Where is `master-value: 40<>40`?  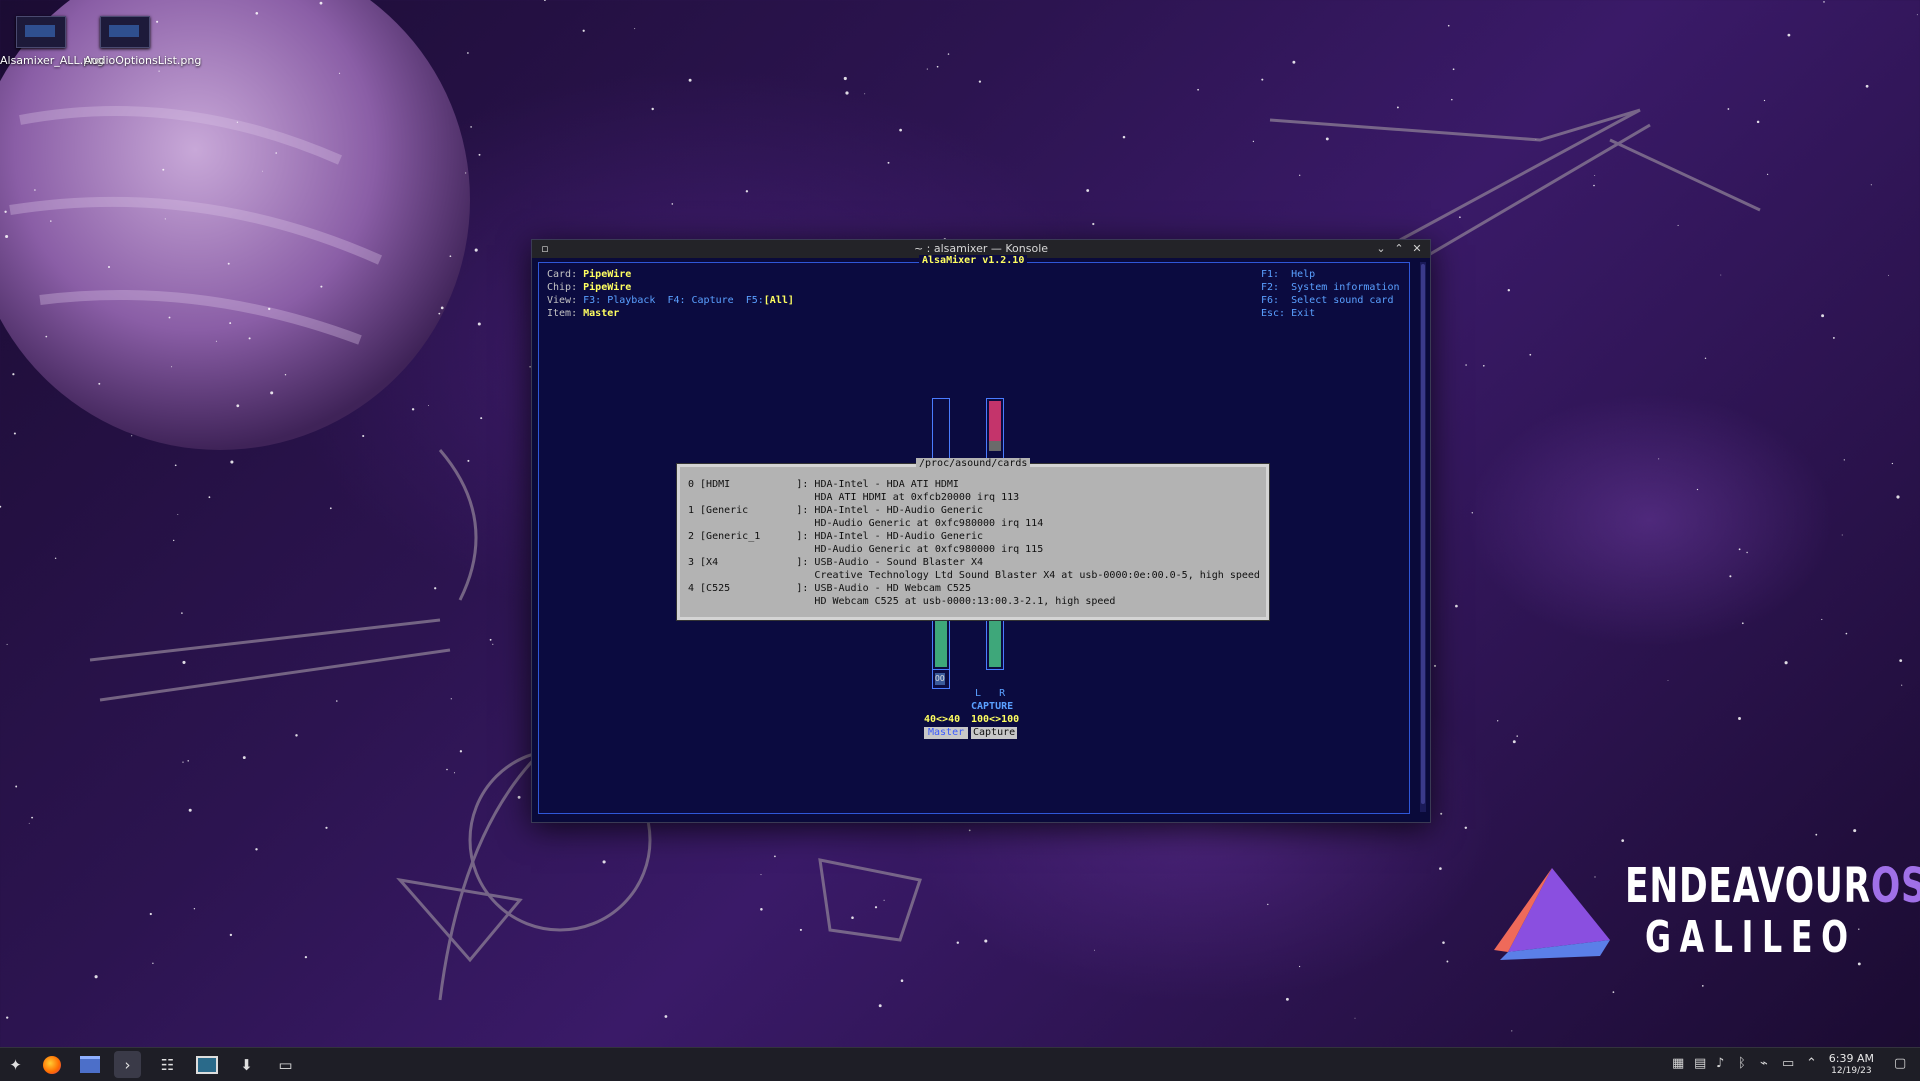
master-value: 40<>40 is located at coordinates (942, 719).